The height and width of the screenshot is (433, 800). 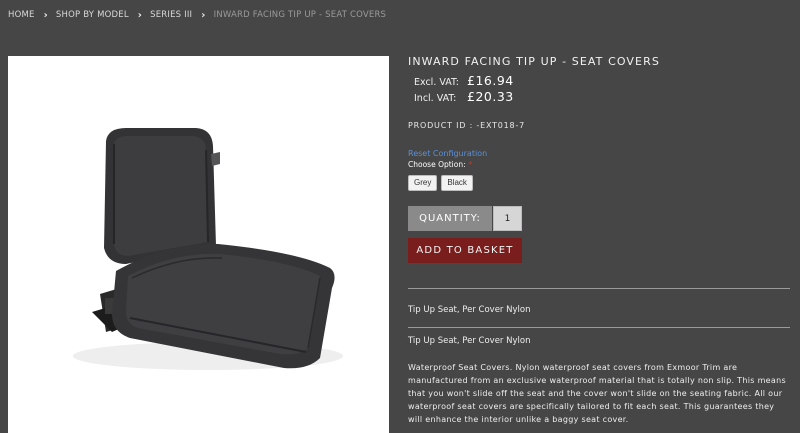 What do you see at coordinates (470, 164) in the screenshot?
I see `required-marker: *` at bounding box center [470, 164].